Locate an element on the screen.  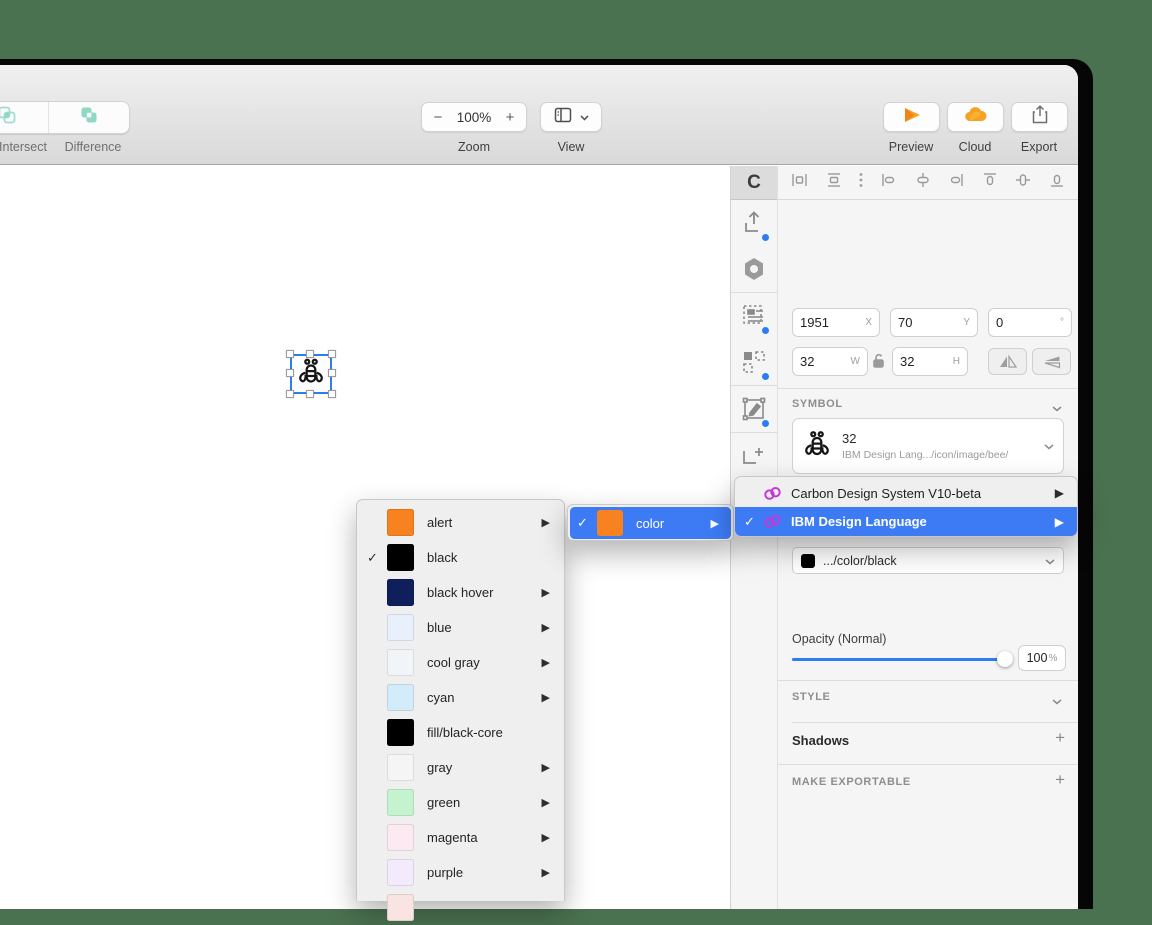
preview-play-icon is located at coordinates (912, 117).